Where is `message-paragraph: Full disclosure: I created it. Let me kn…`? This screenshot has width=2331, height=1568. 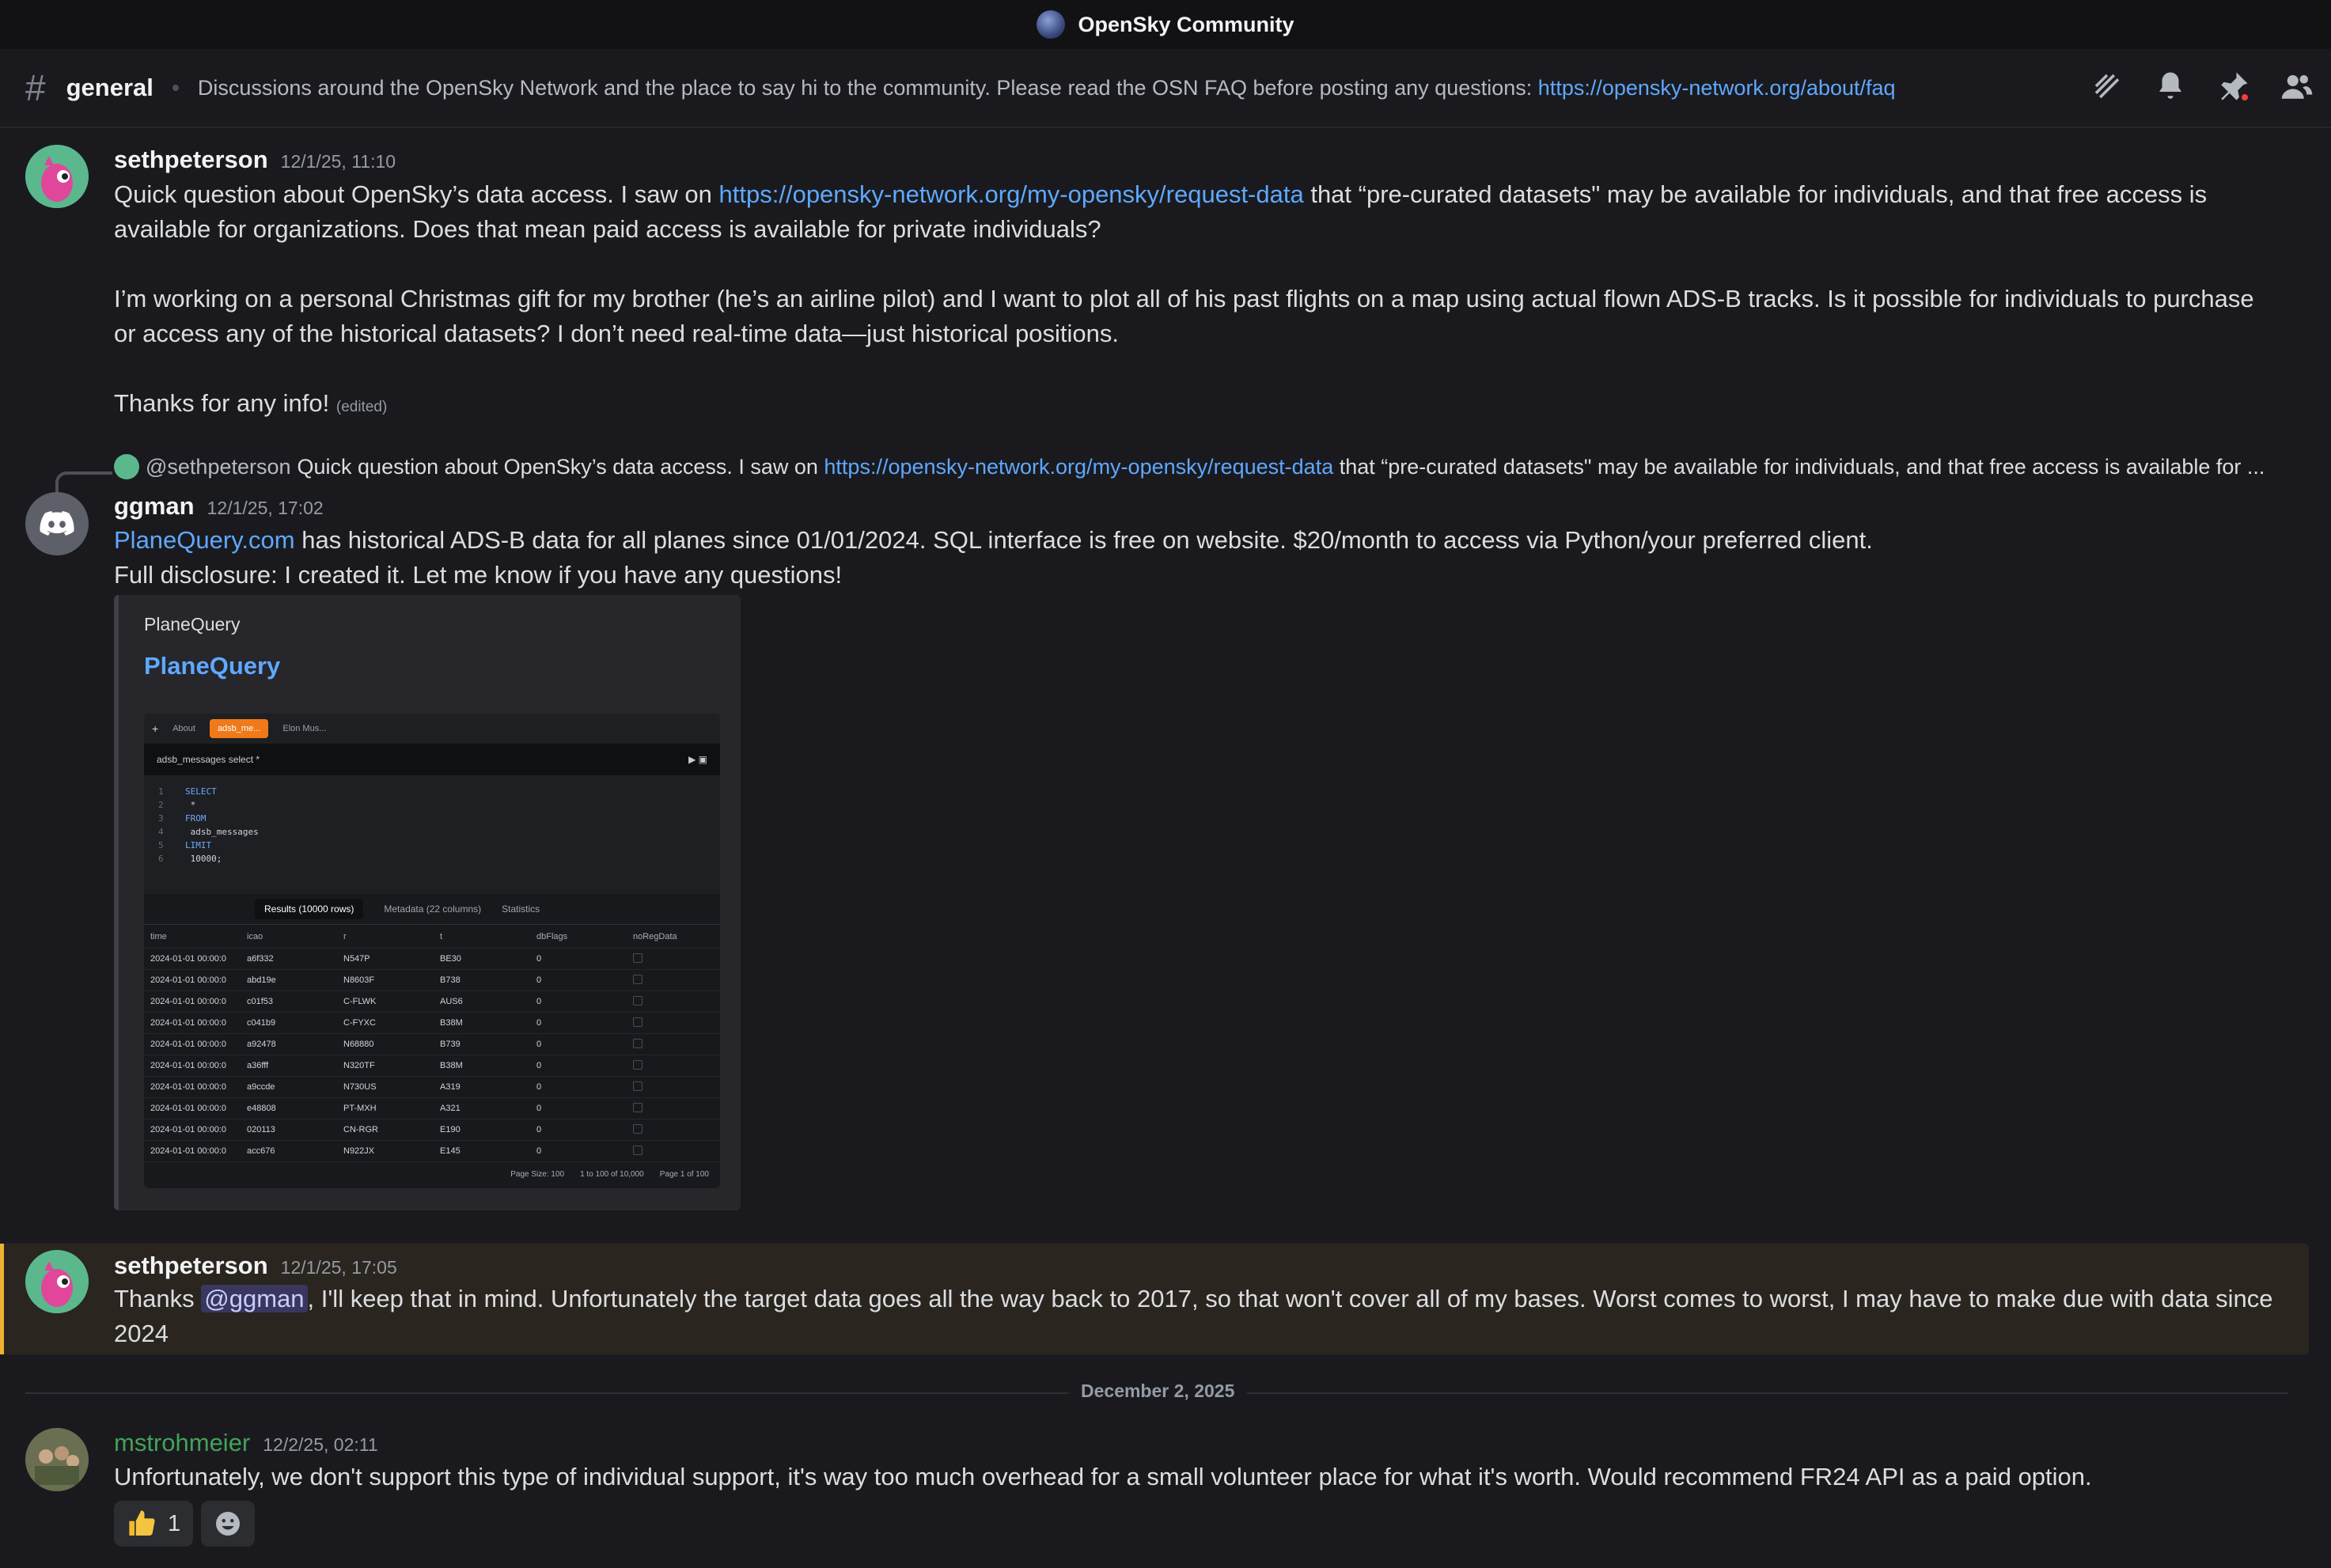 message-paragraph: Full disclosure: I created it. Let me kn… is located at coordinates (479, 575).